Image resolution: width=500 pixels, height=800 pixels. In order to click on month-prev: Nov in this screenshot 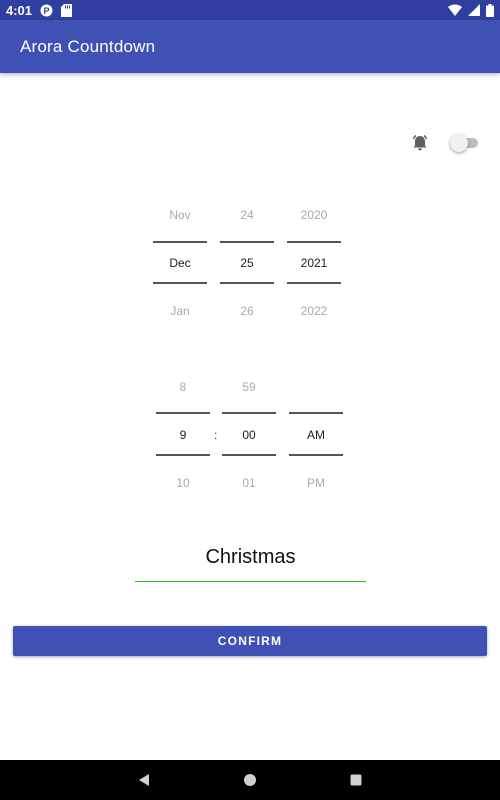, I will do `click(180, 215)`.